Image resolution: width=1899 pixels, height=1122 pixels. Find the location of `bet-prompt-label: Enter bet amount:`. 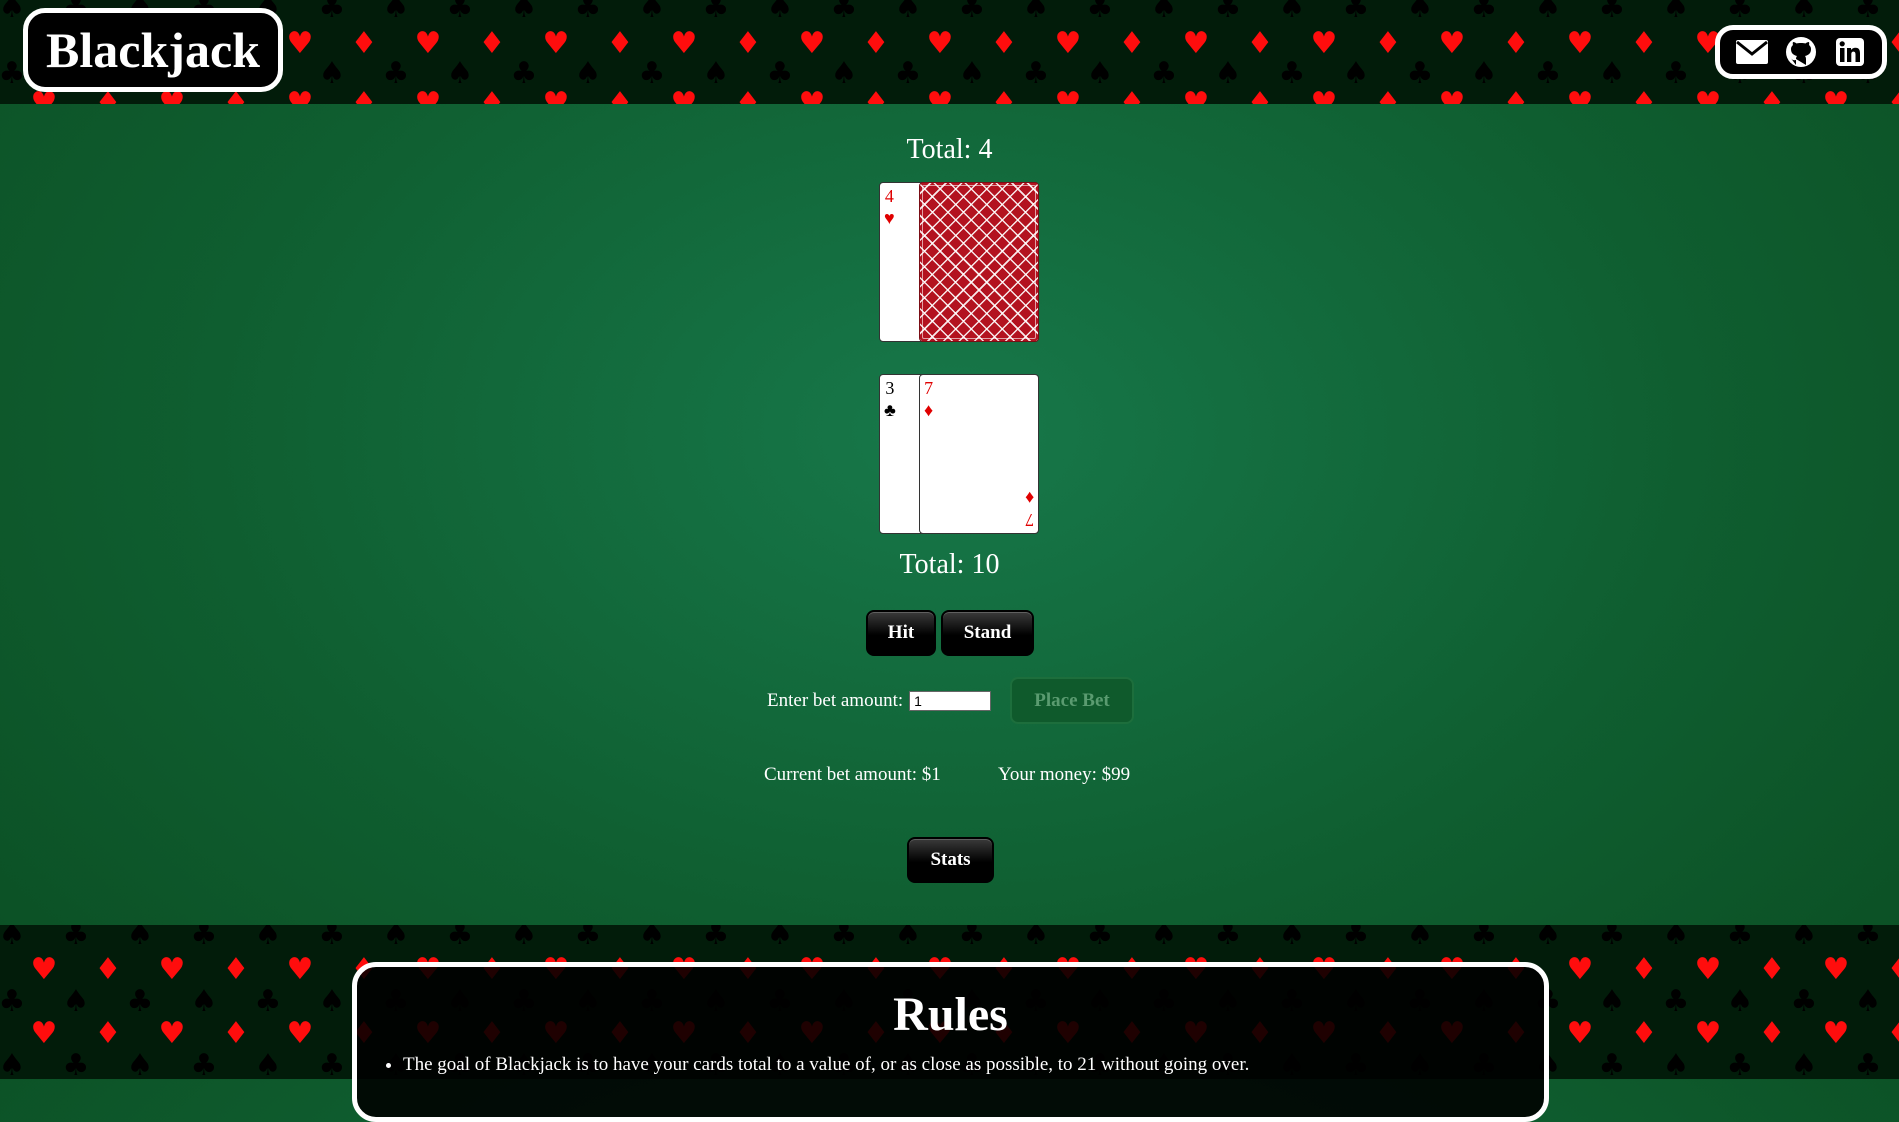

bet-prompt-label: Enter bet amount: is located at coordinates (835, 700).